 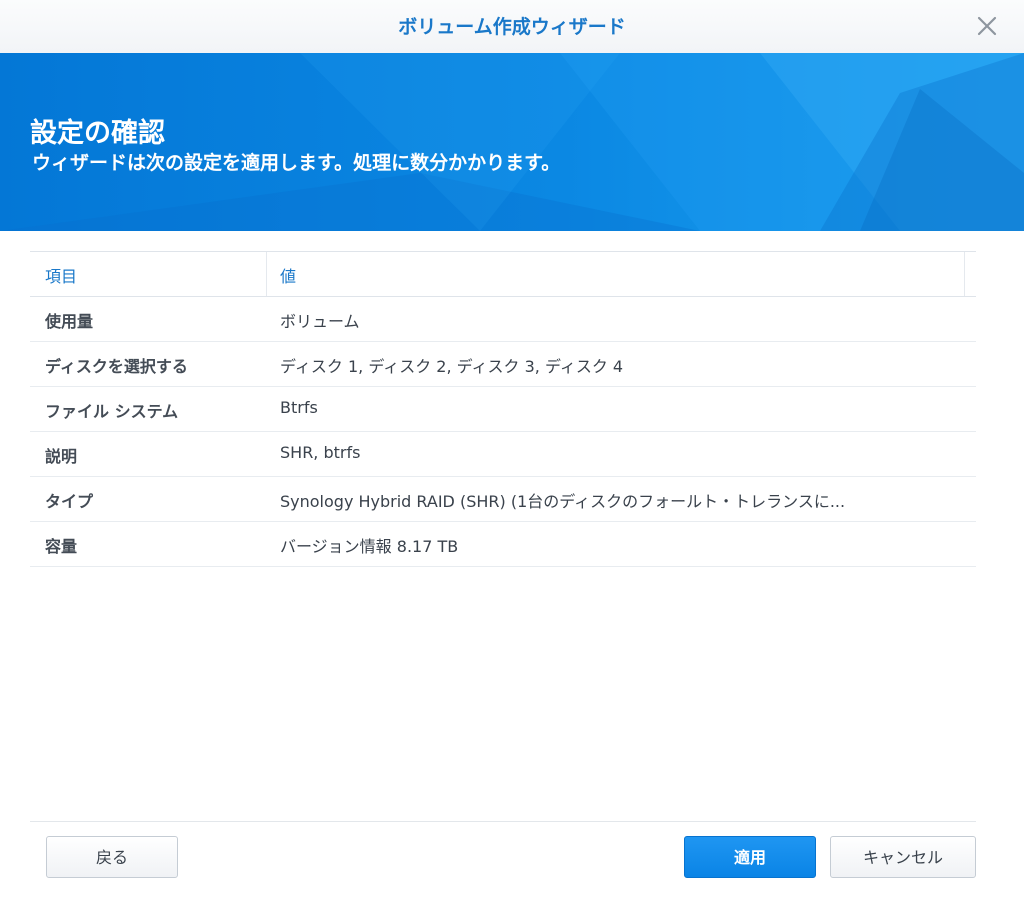 I want to click on column-header-item-label: 項目, so click(x=61, y=276).